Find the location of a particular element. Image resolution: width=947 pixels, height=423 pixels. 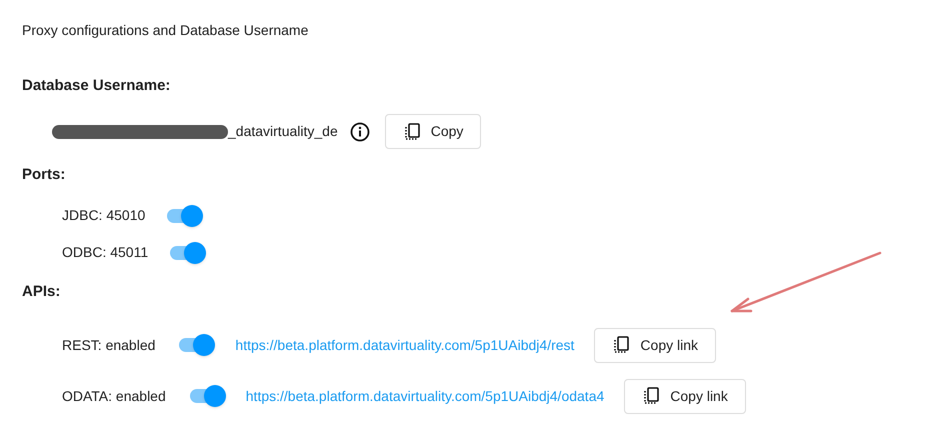

api-label: ODATA: enabled is located at coordinates (114, 396).